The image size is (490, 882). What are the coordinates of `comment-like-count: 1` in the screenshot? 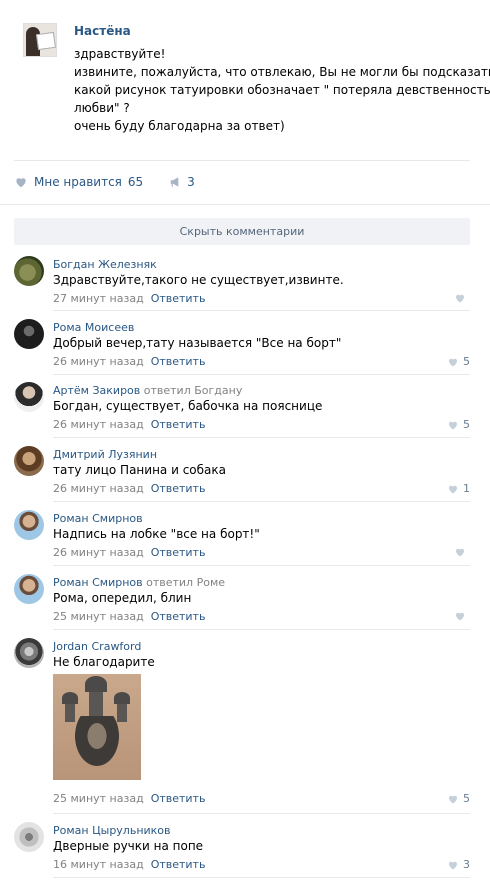 It's located at (466, 488).